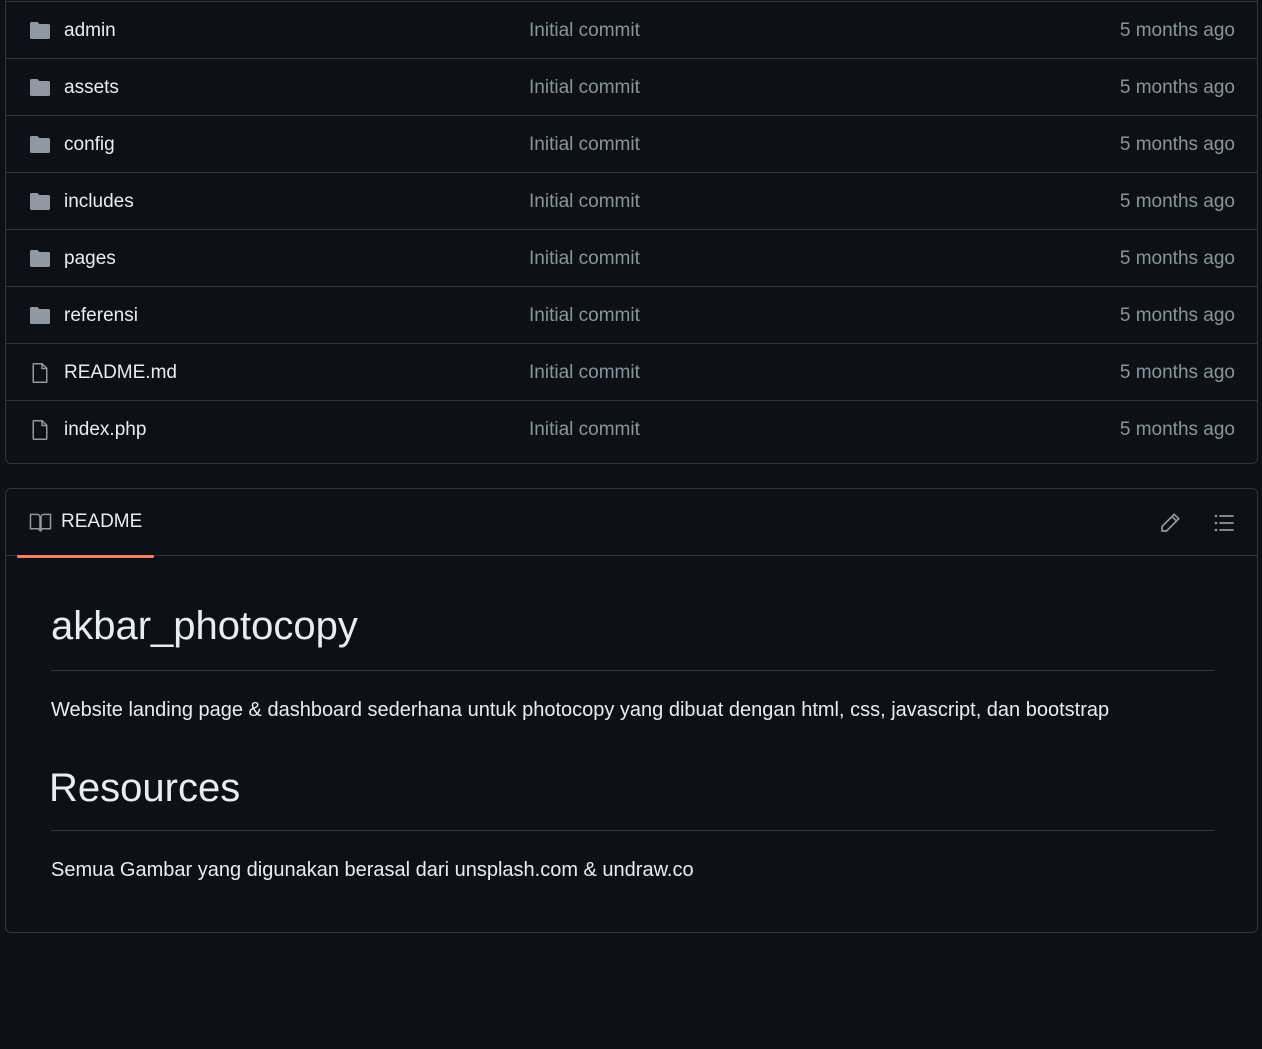 Image resolution: width=1262 pixels, height=1049 pixels. I want to click on readme-tab: README, so click(85, 523).